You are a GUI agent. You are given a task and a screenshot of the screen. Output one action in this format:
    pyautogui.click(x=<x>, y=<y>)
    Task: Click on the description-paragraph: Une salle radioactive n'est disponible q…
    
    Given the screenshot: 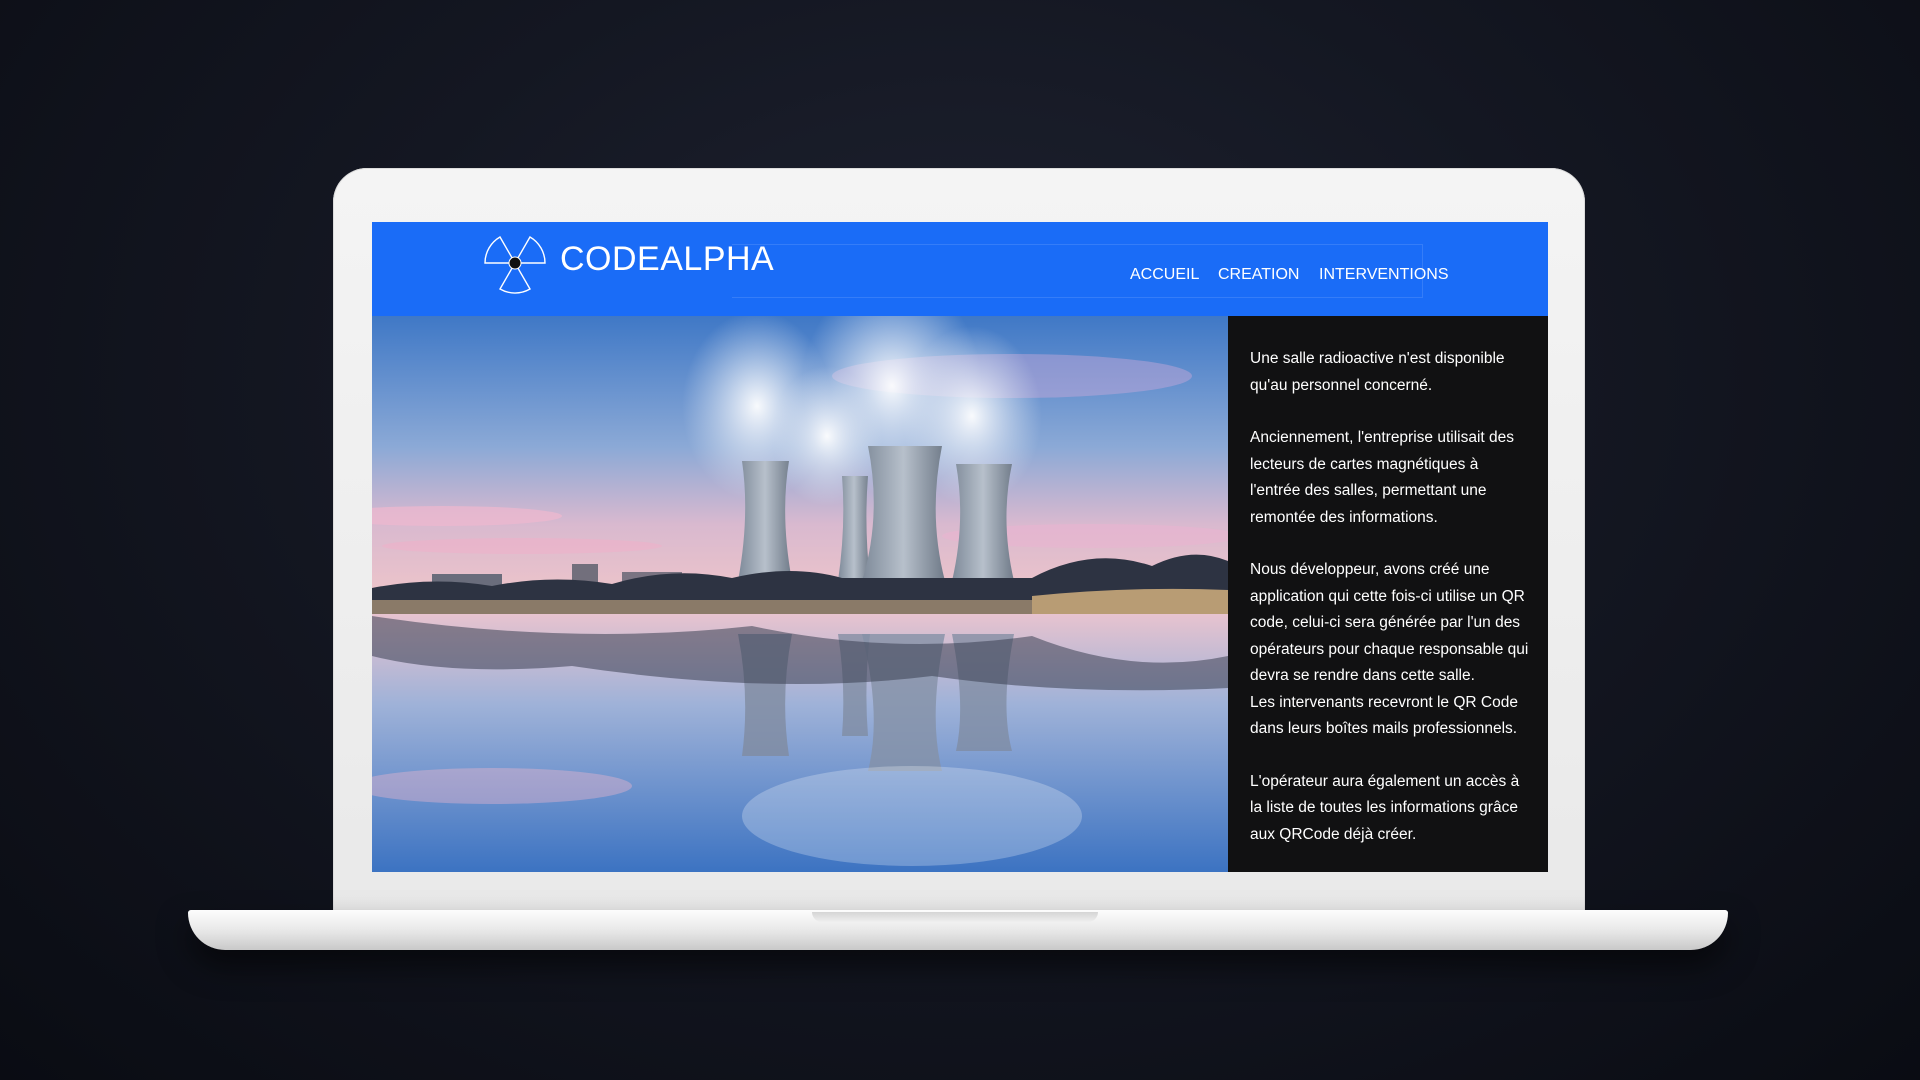 What is the action you would take?
    pyautogui.click(x=1377, y=372)
    